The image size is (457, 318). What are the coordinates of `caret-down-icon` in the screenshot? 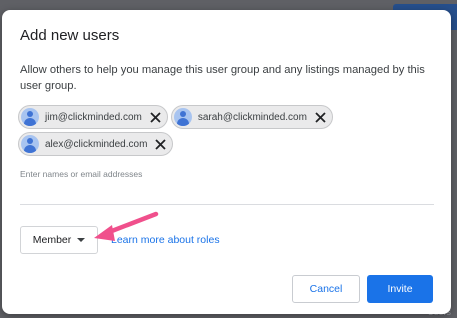 It's located at (81, 240).